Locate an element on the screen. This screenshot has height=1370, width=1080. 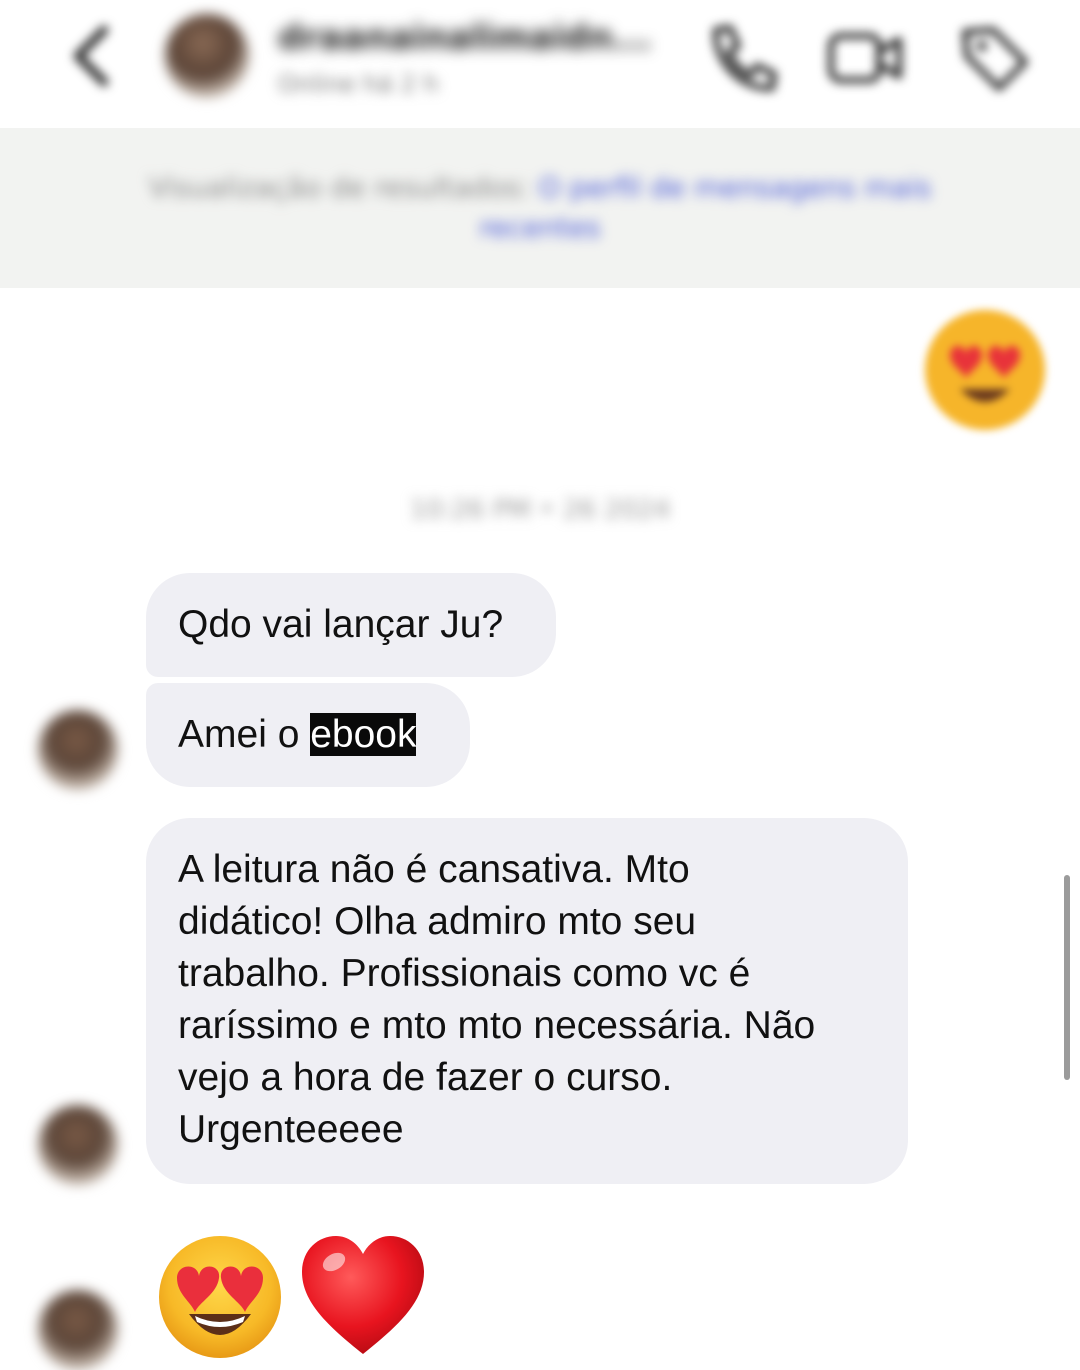
message-line: vejo a hora de fazer o curso. is located at coordinates (425, 1077).